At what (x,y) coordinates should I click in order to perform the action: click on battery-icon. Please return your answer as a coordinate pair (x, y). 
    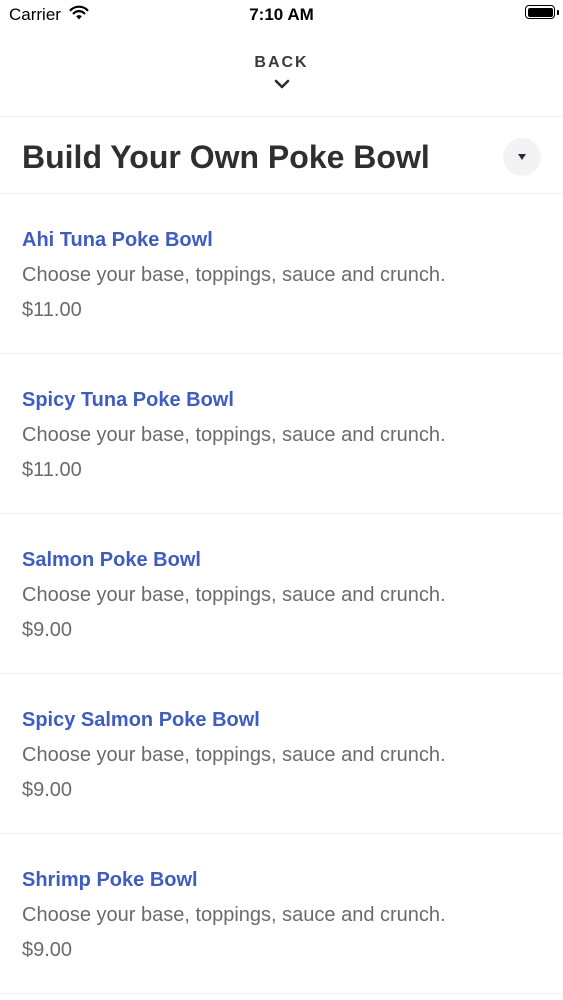
    Looking at the image, I should click on (542, 12).